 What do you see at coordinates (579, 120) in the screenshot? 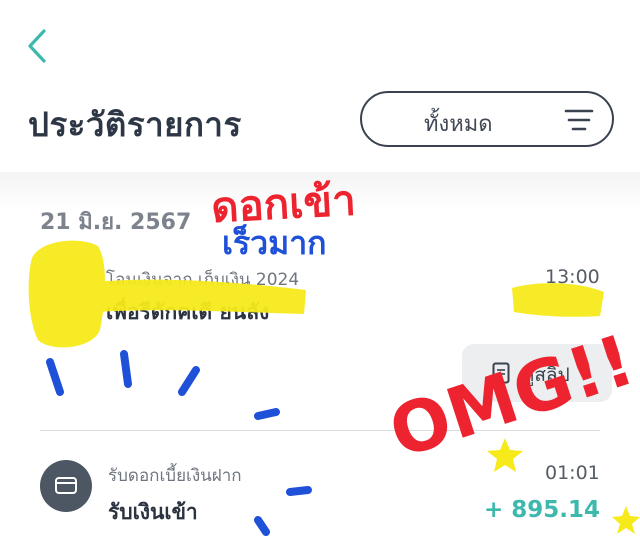
I see `menu-lines-icon` at bounding box center [579, 120].